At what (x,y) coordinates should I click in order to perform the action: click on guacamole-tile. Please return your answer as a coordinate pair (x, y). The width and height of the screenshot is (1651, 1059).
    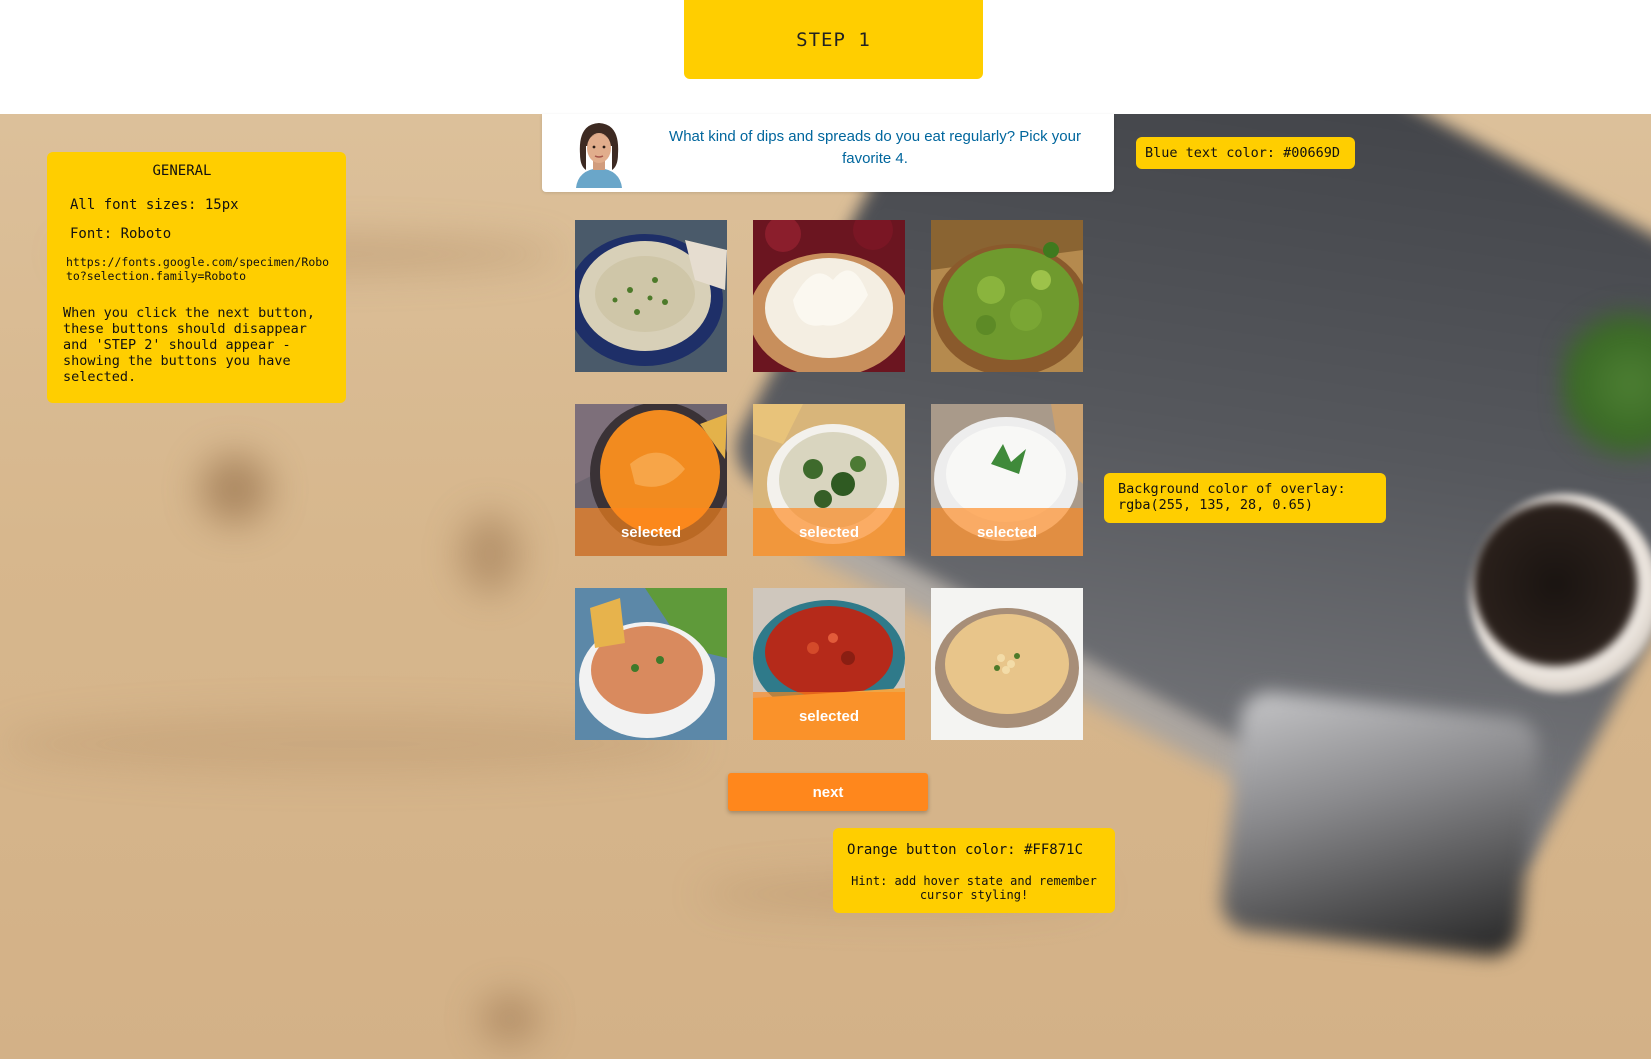
    Looking at the image, I should click on (1007, 296).